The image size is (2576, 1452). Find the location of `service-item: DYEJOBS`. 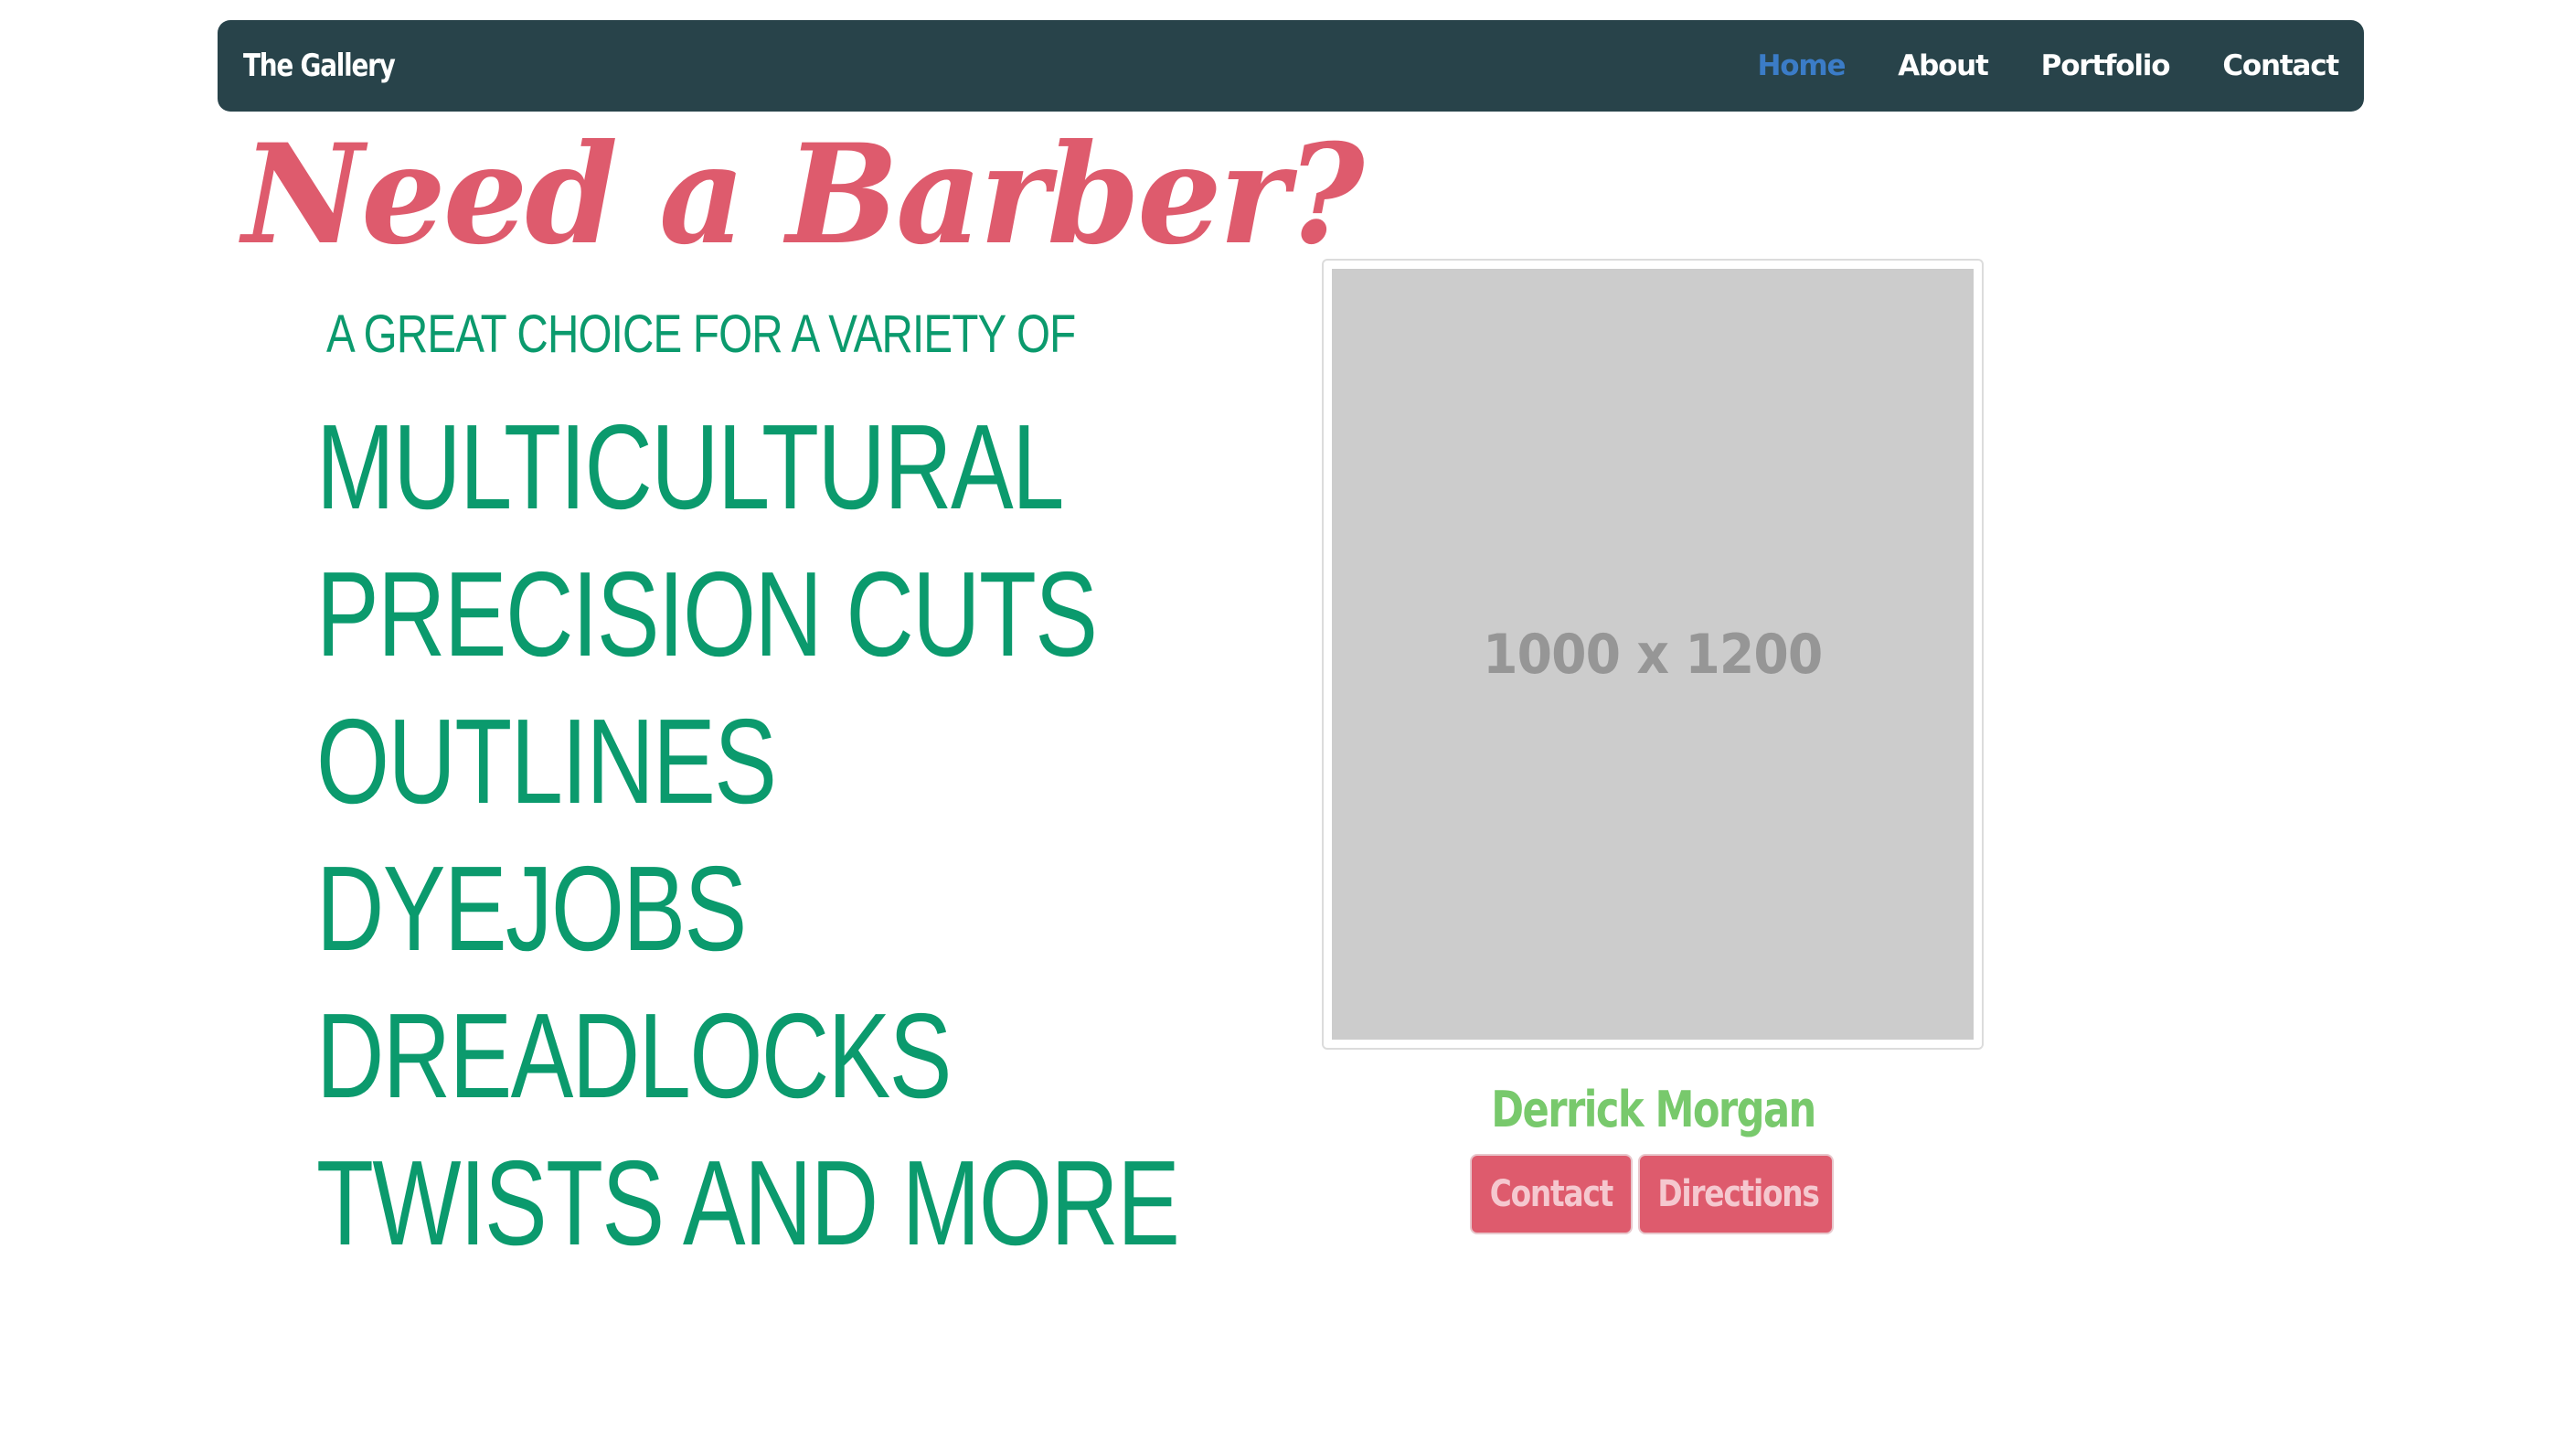

service-item: DYEJOBS is located at coordinates (531, 908).